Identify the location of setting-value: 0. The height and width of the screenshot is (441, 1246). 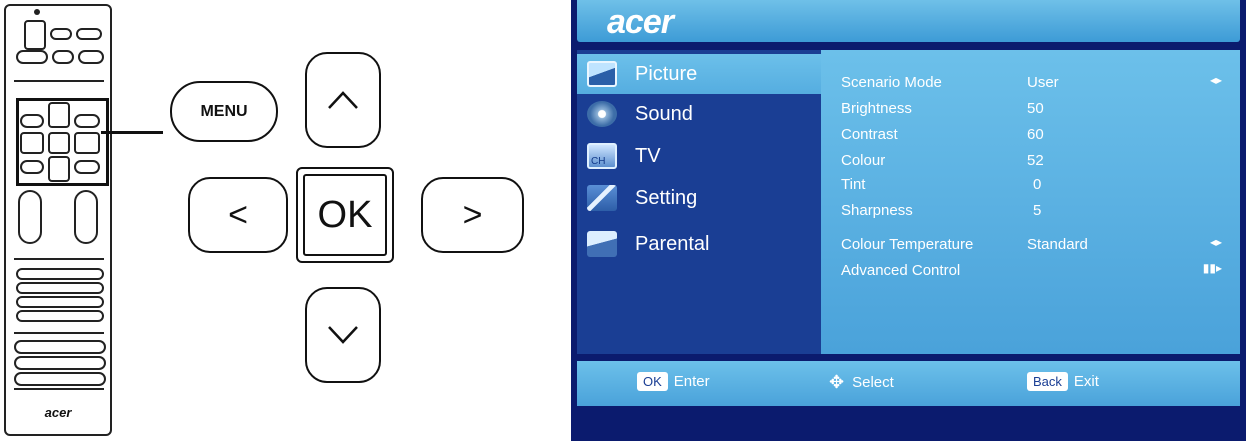
(1037, 184).